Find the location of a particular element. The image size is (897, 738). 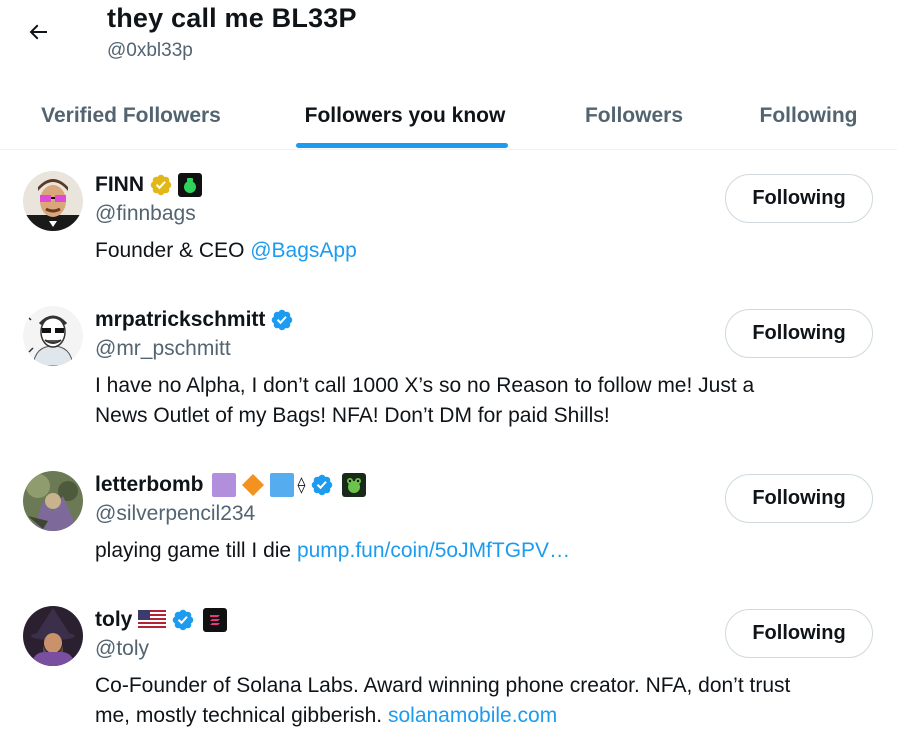

page-handle: @0xbl33p is located at coordinates (150, 50).